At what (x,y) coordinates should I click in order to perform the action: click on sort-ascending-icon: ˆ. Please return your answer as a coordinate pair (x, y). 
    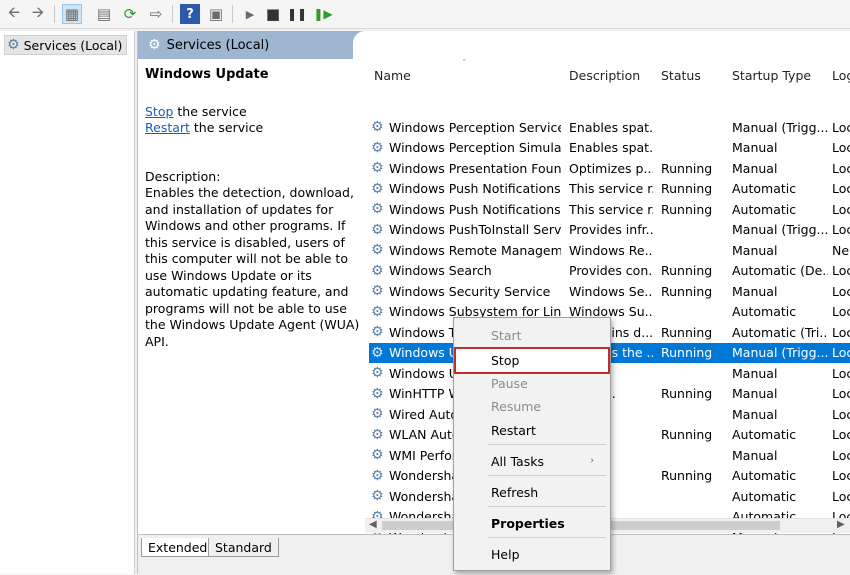
    Looking at the image, I should click on (464, 64).